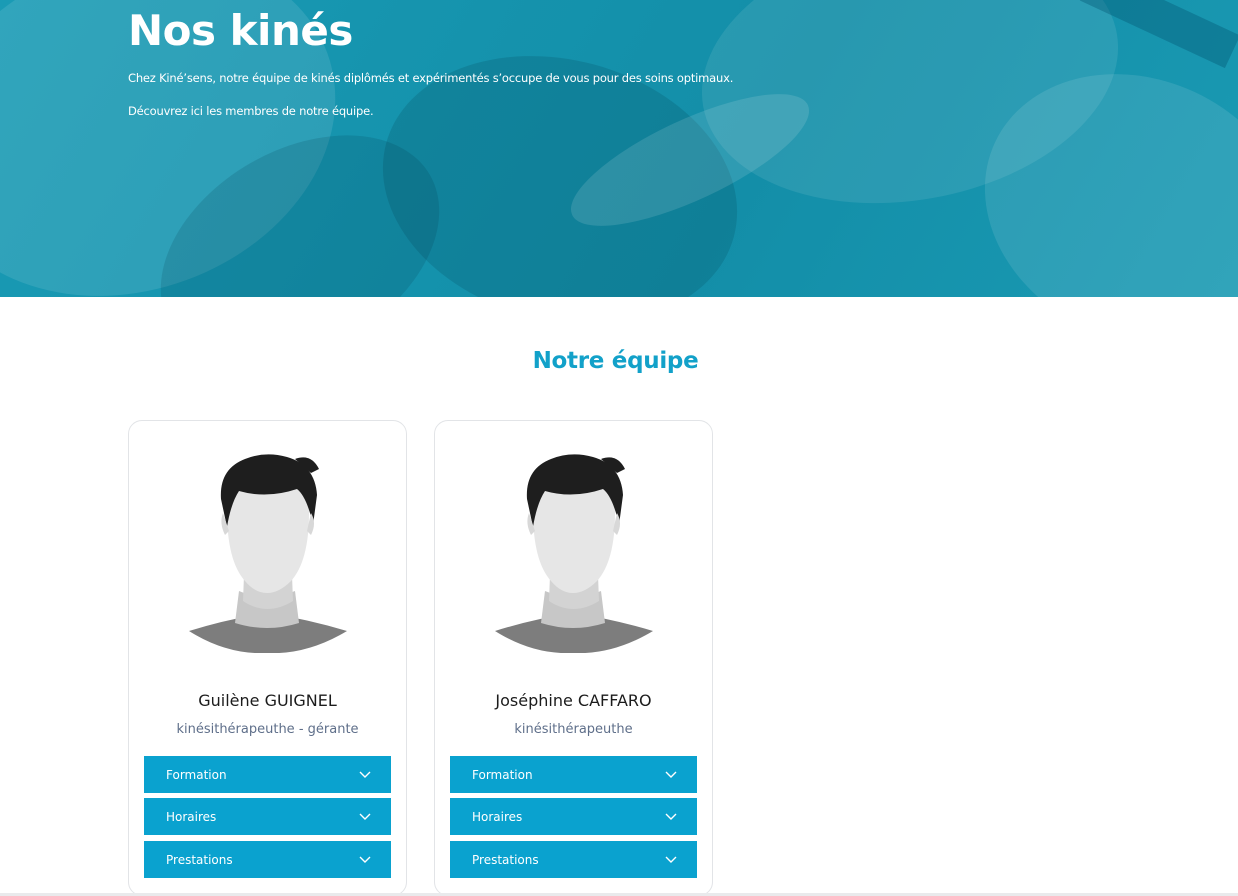  I want to click on member-name: Joséphine CAFFARO, so click(573, 700).